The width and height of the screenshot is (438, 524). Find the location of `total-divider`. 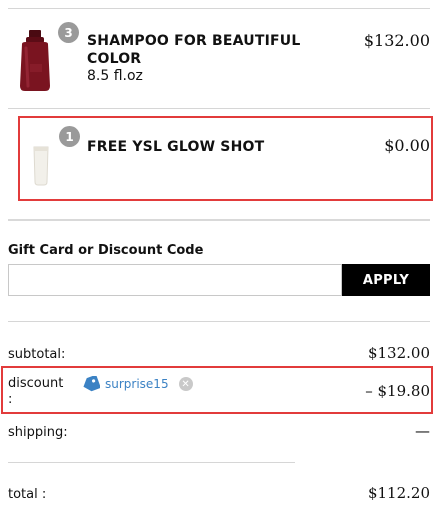

total-divider is located at coordinates (151, 462).